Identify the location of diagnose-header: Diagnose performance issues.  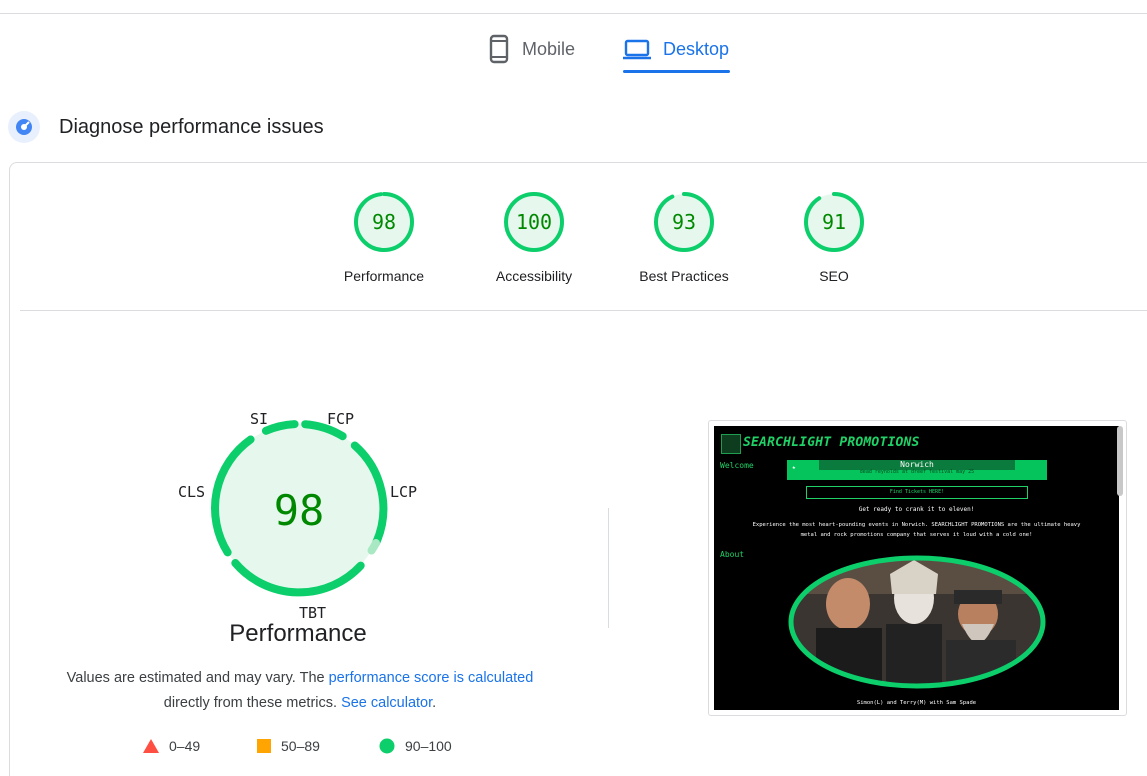
(166, 127).